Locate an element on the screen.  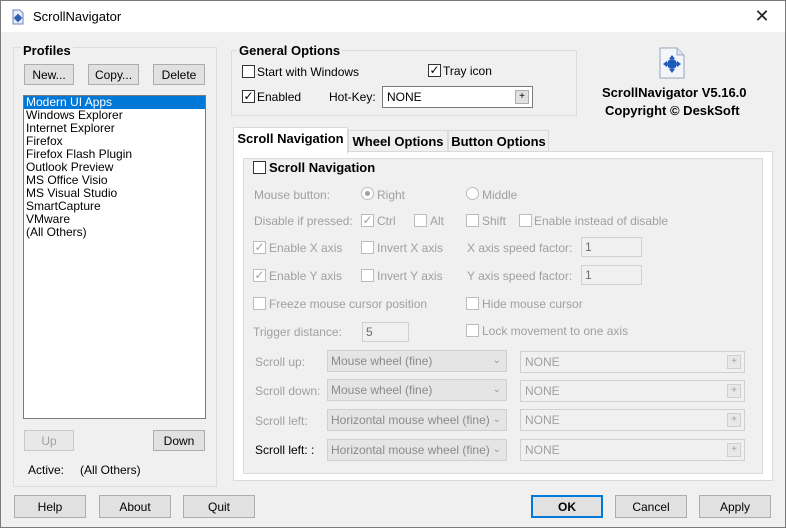
about-button: About is located at coordinates (135, 506).